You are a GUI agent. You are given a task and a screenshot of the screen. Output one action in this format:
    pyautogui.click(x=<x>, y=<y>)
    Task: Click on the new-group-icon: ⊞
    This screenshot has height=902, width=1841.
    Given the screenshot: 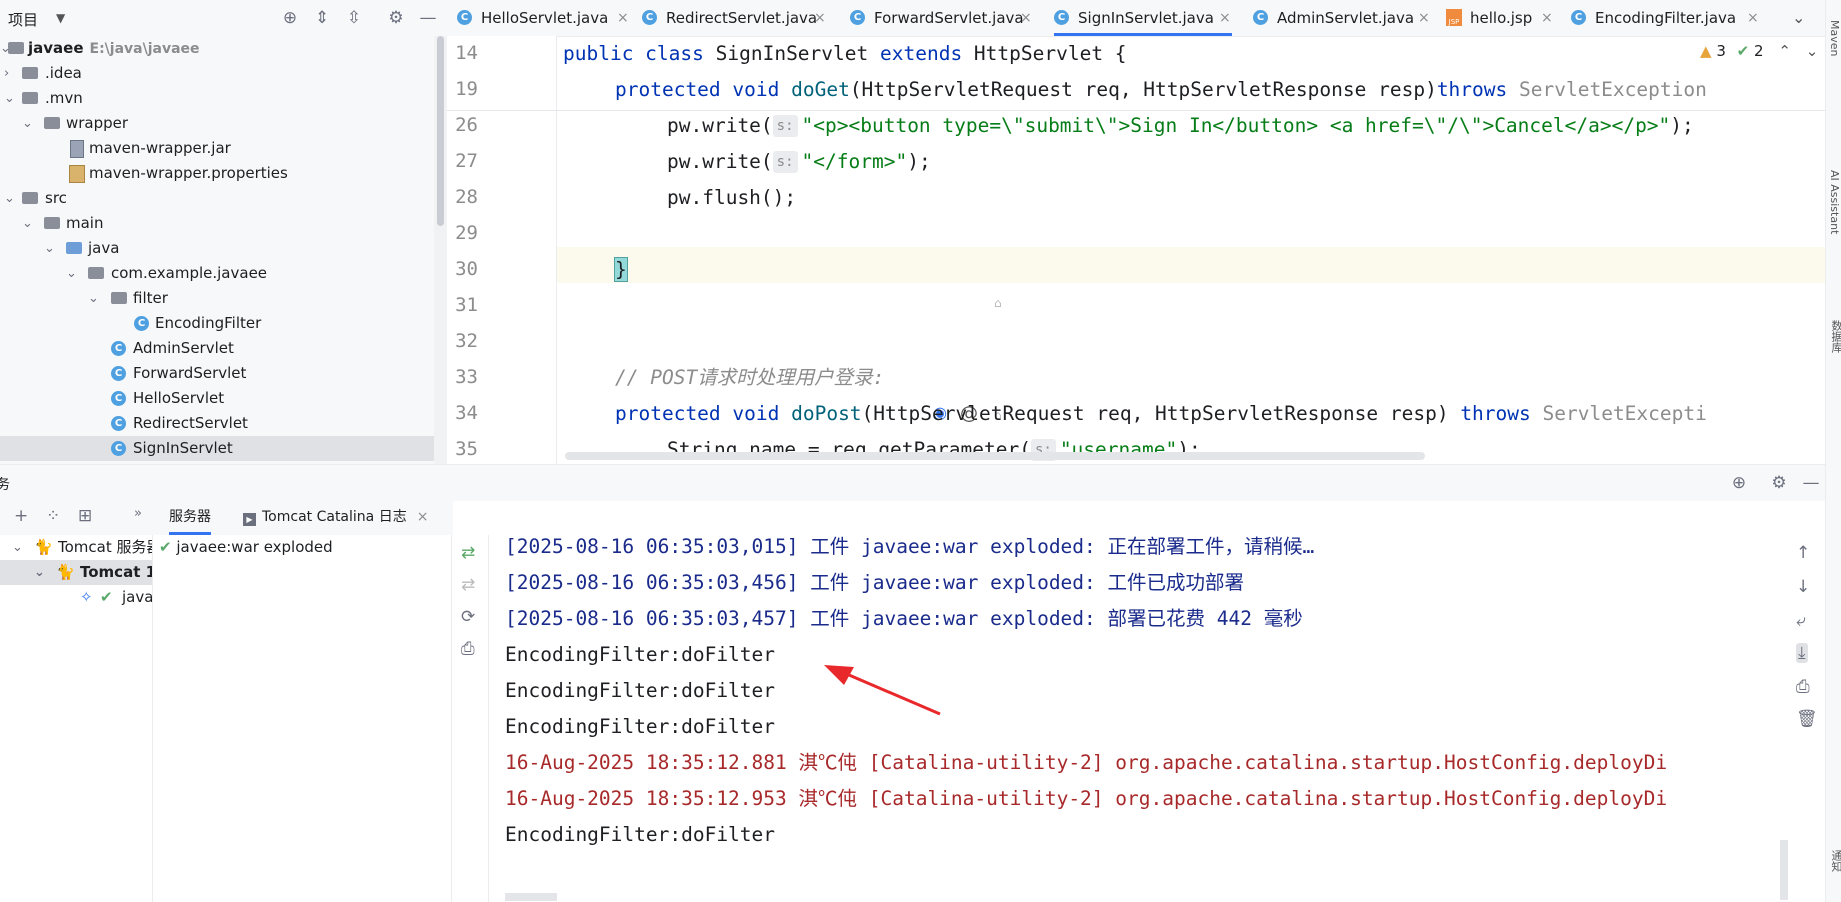 What is the action you would take?
    pyautogui.click(x=85, y=516)
    